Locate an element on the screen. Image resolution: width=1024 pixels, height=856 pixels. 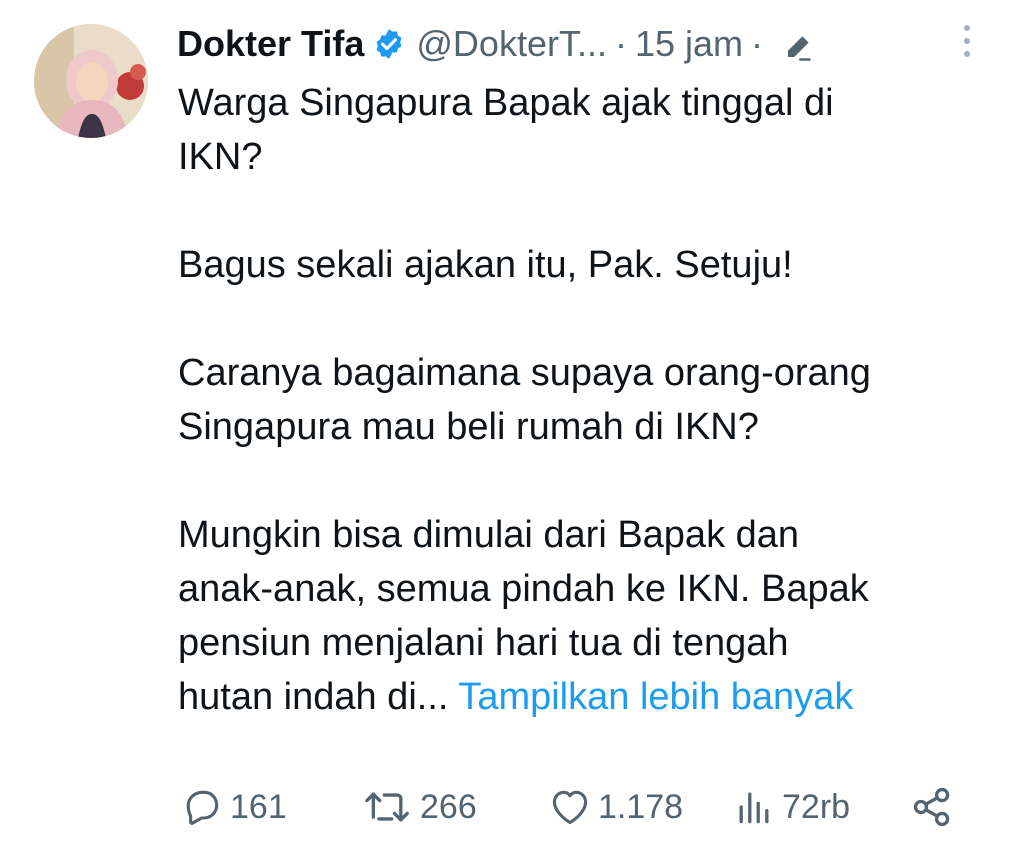
tweet-line: anak-anak, semua pindah ke IKN. Bapak is located at coordinates (523, 589).